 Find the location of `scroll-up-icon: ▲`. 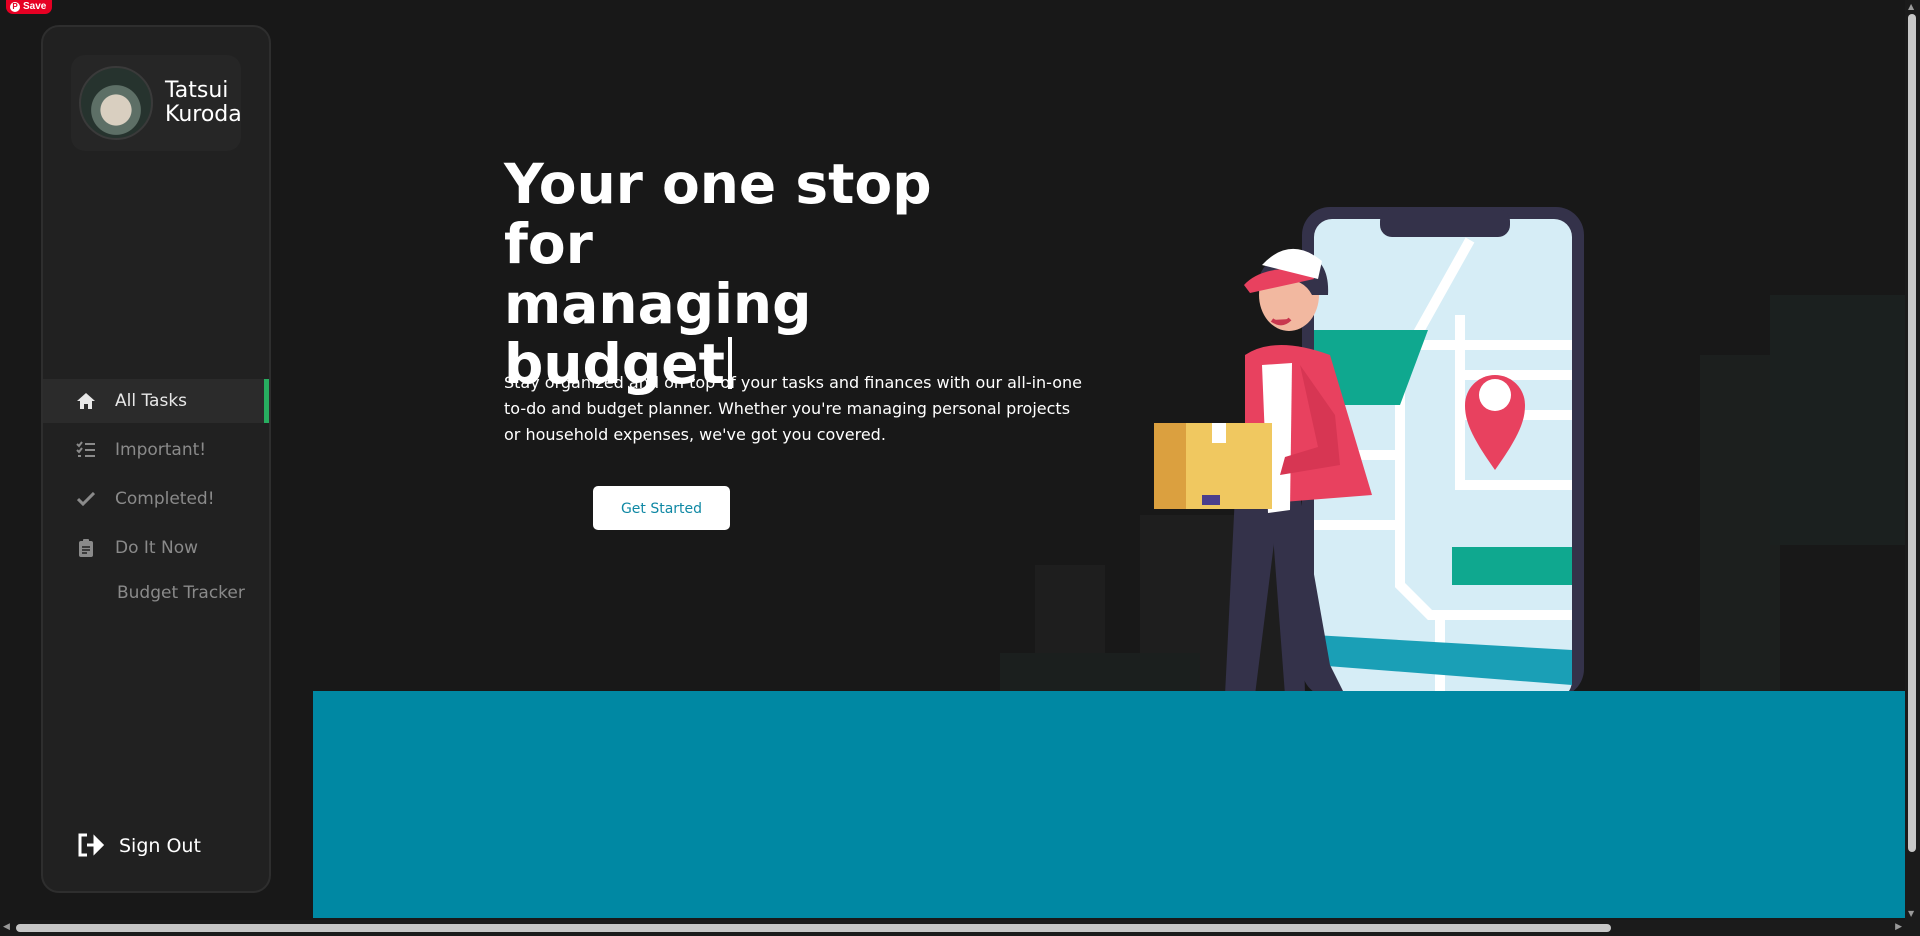

scroll-up-icon: ▲ is located at coordinates (1911, 6).